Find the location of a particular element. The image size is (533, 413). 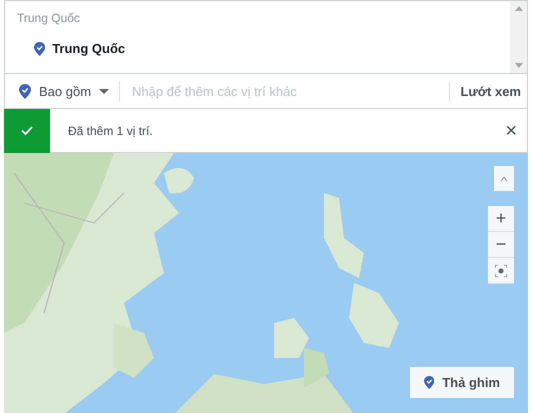

scrollbar is located at coordinates (518, 37).